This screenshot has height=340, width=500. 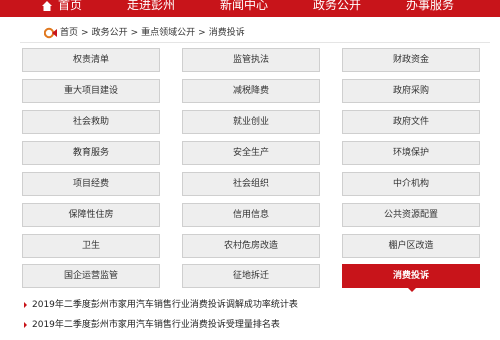 I want to click on top-navigation-bar: 首页 走进彭州 新闻中心 政务公开 办事服务, so click(x=250, y=8).